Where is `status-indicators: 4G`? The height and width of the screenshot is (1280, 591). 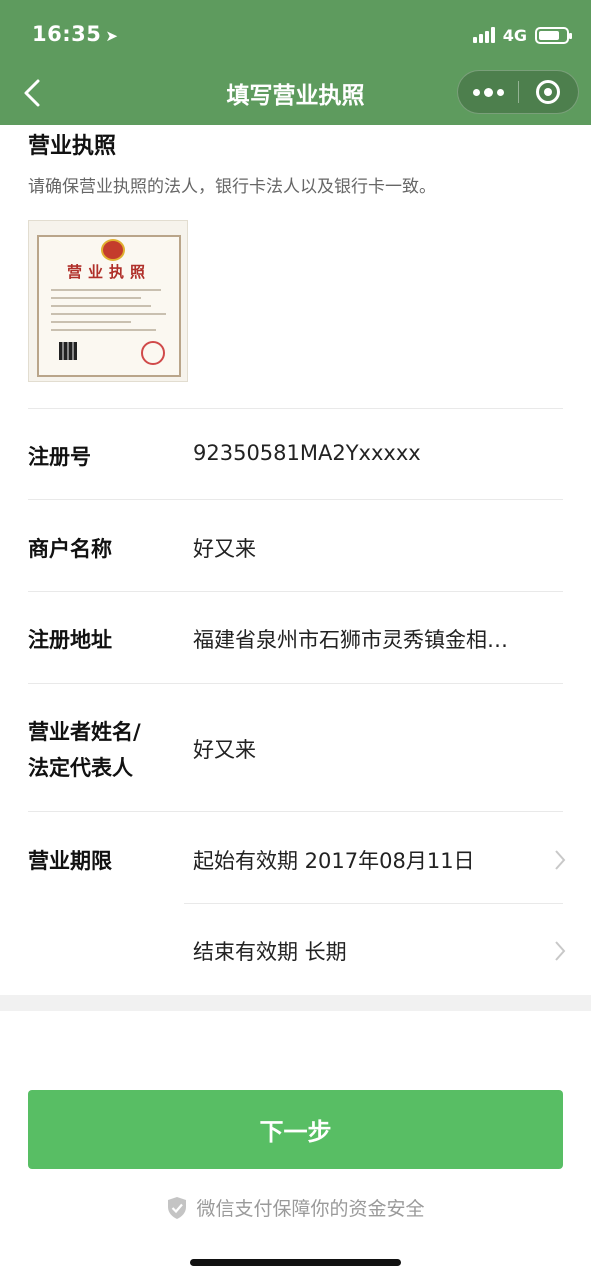
status-indicators: 4G is located at coordinates (522, 35).